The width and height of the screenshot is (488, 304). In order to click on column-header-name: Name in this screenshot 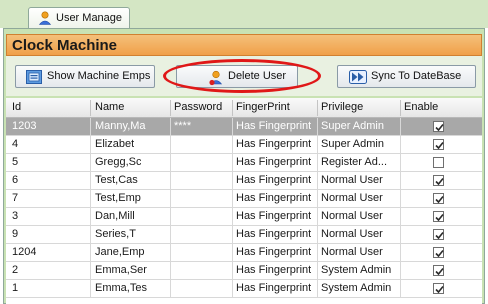, I will do `click(109, 107)`.